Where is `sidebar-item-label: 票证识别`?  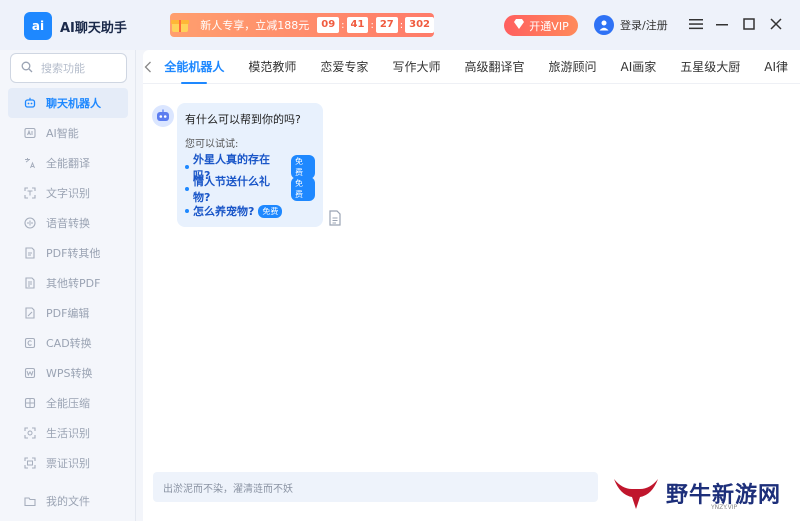
sidebar-item-label: 票证识别 is located at coordinates (68, 463).